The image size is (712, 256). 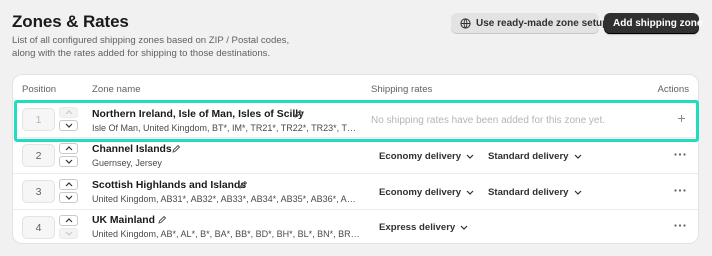 I want to click on column-header-zone-name: Zone name, so click(x=116, y=89).